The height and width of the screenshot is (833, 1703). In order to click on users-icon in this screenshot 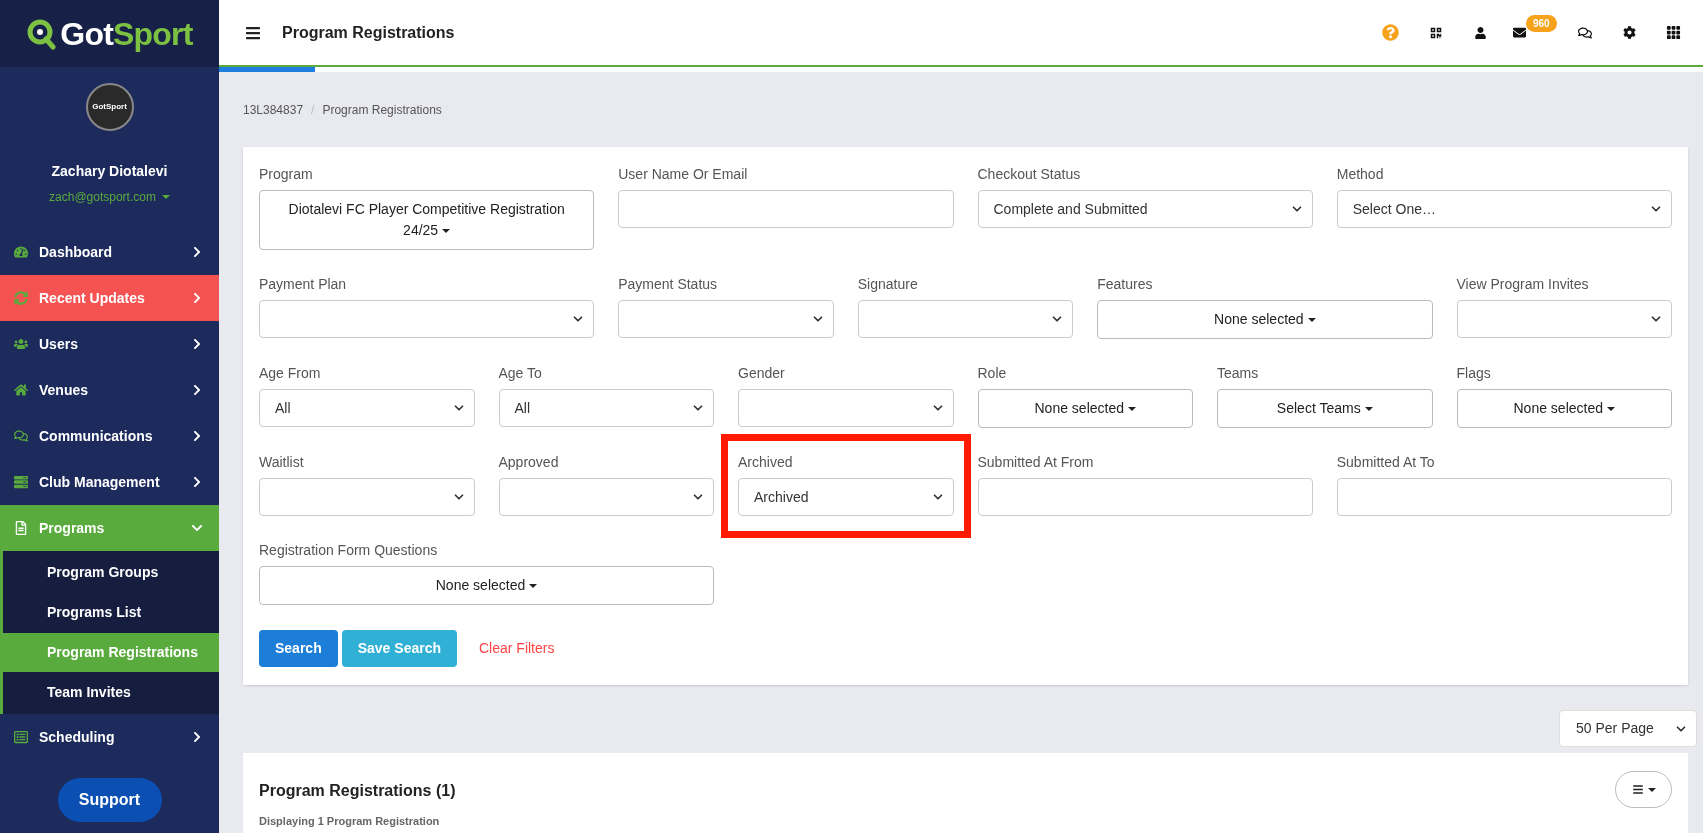, I will do `click(21, 344)`.